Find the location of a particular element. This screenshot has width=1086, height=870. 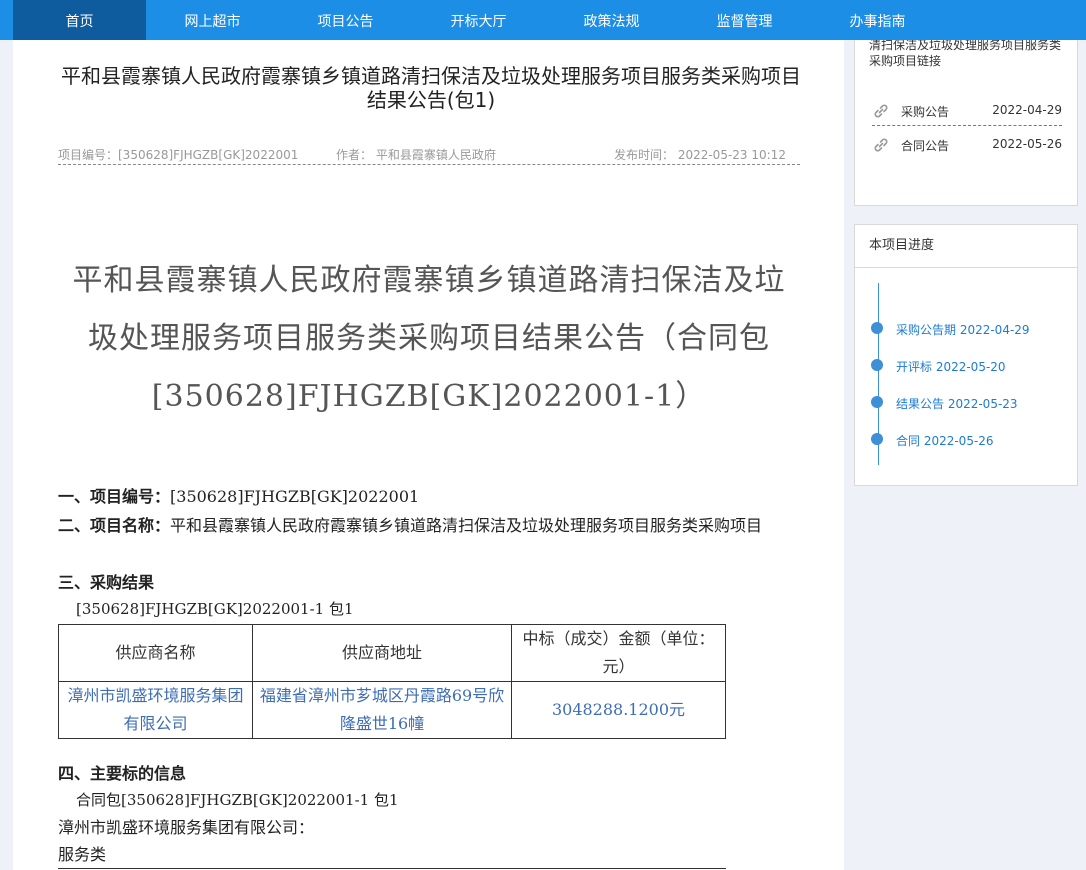

nav-home: 首页 is located at coordinates (79, 20).